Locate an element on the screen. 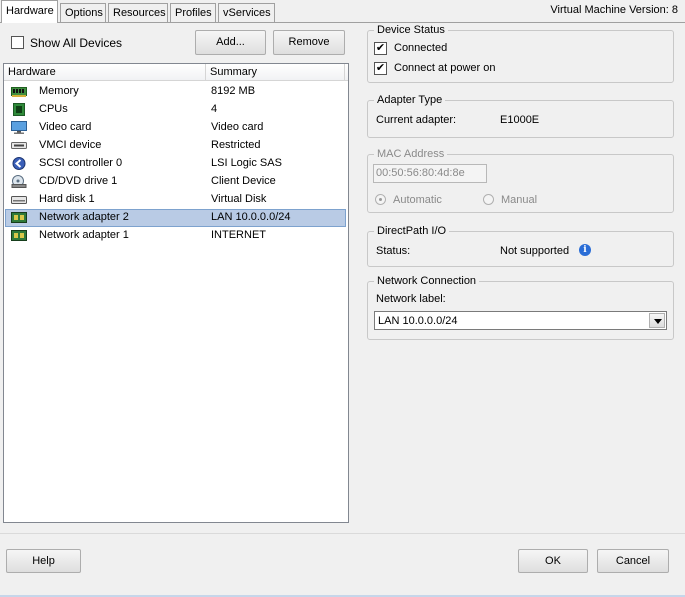 The image size is (685, 597). hardware-name: Network adapter 1 is located at coordinates (84, 235).